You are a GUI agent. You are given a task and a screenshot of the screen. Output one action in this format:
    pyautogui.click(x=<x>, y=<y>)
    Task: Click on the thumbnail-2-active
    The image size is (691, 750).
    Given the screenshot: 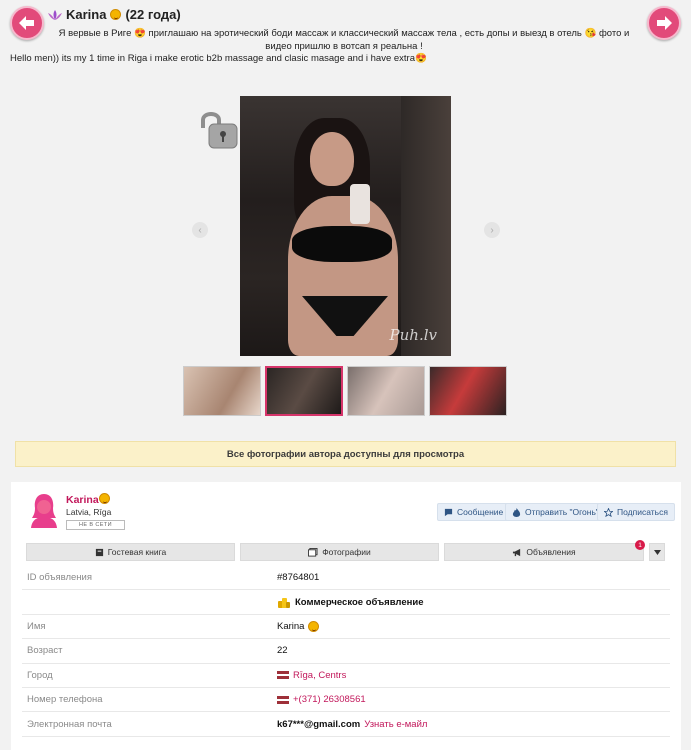 What is the action you would take?
    pyautogui.click(x=304, y=391)
    